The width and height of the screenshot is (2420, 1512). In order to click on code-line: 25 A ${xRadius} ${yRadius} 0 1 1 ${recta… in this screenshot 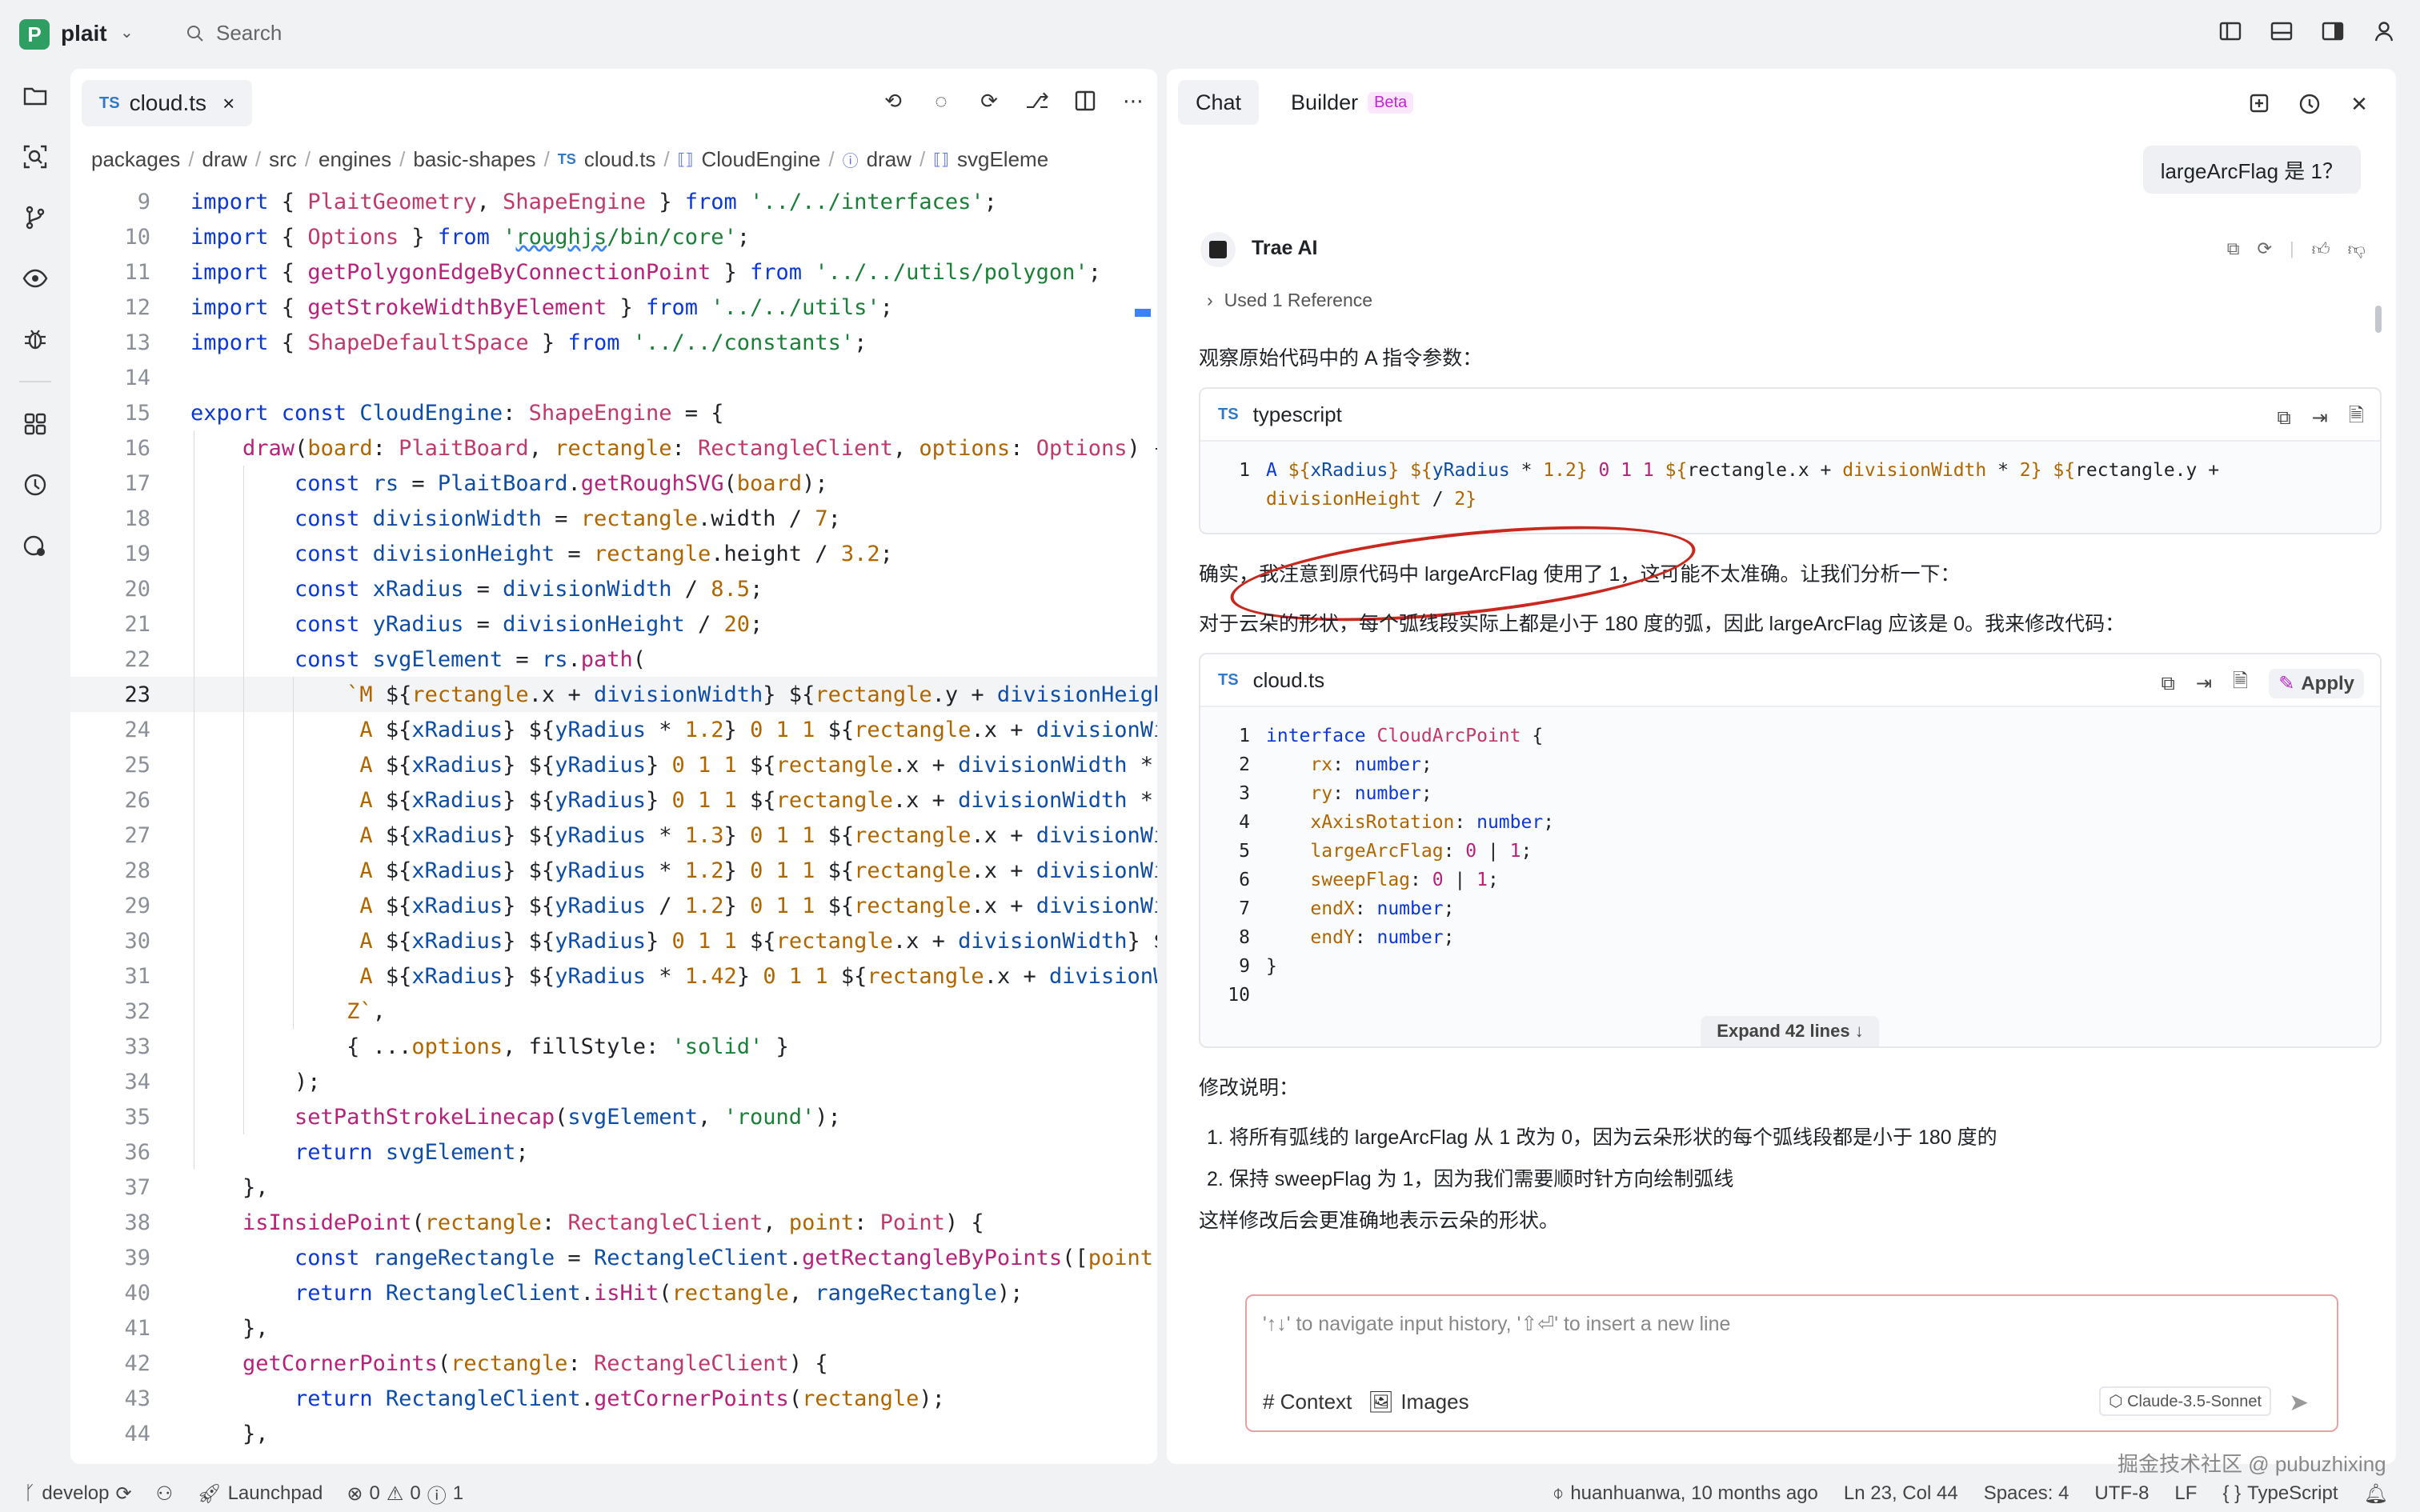, I will do `click(638, 765)`.